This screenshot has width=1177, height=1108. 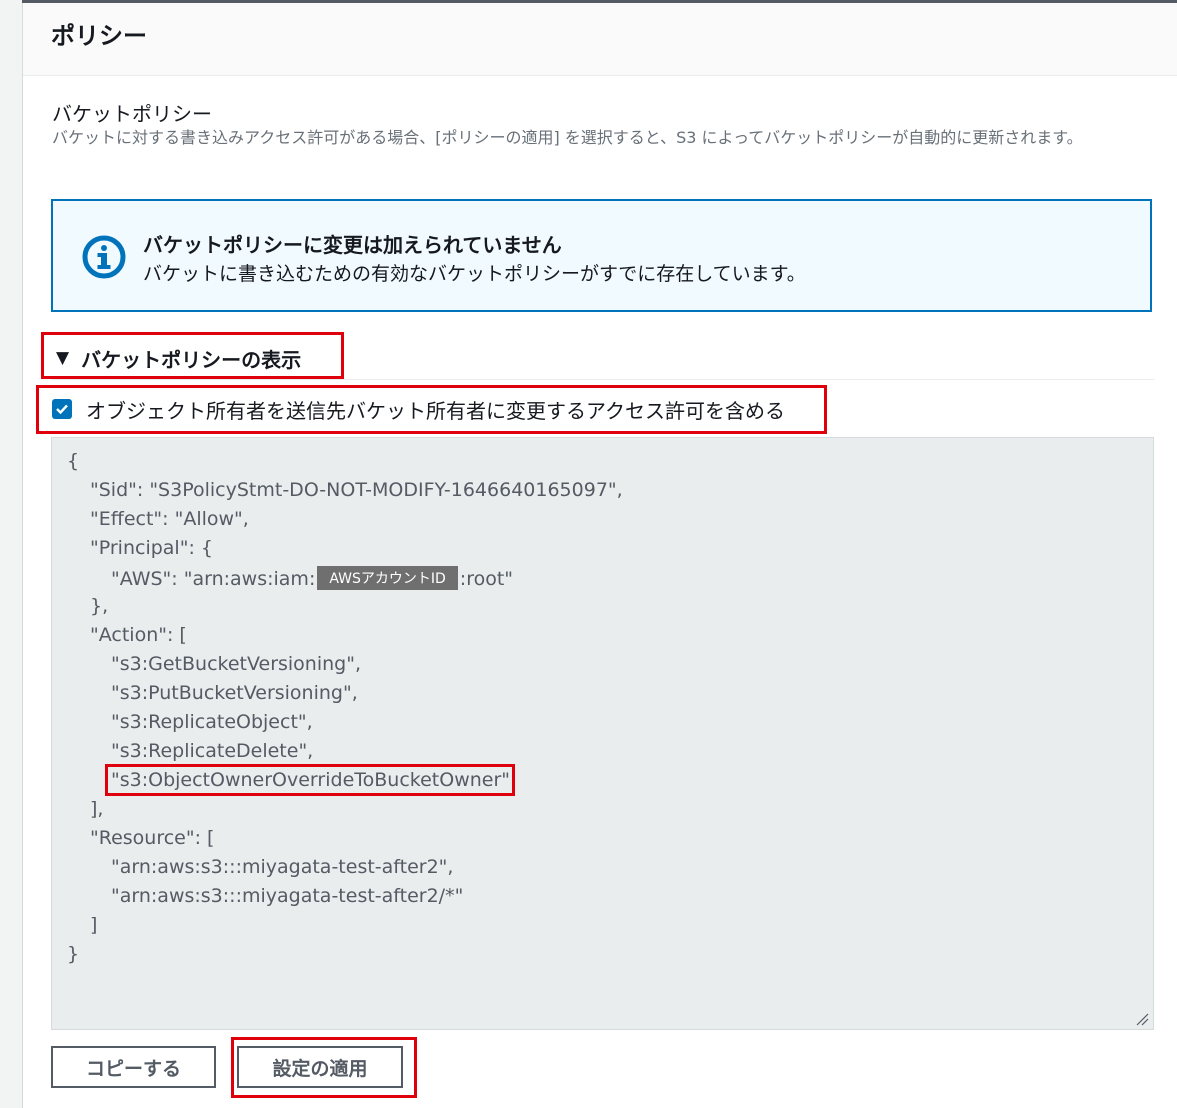 What do you see at coordinates (212, 751) in the screenshot?
I see `code-line-action: "s3:ReplicateDelete",` at bounding box center [212, 751].